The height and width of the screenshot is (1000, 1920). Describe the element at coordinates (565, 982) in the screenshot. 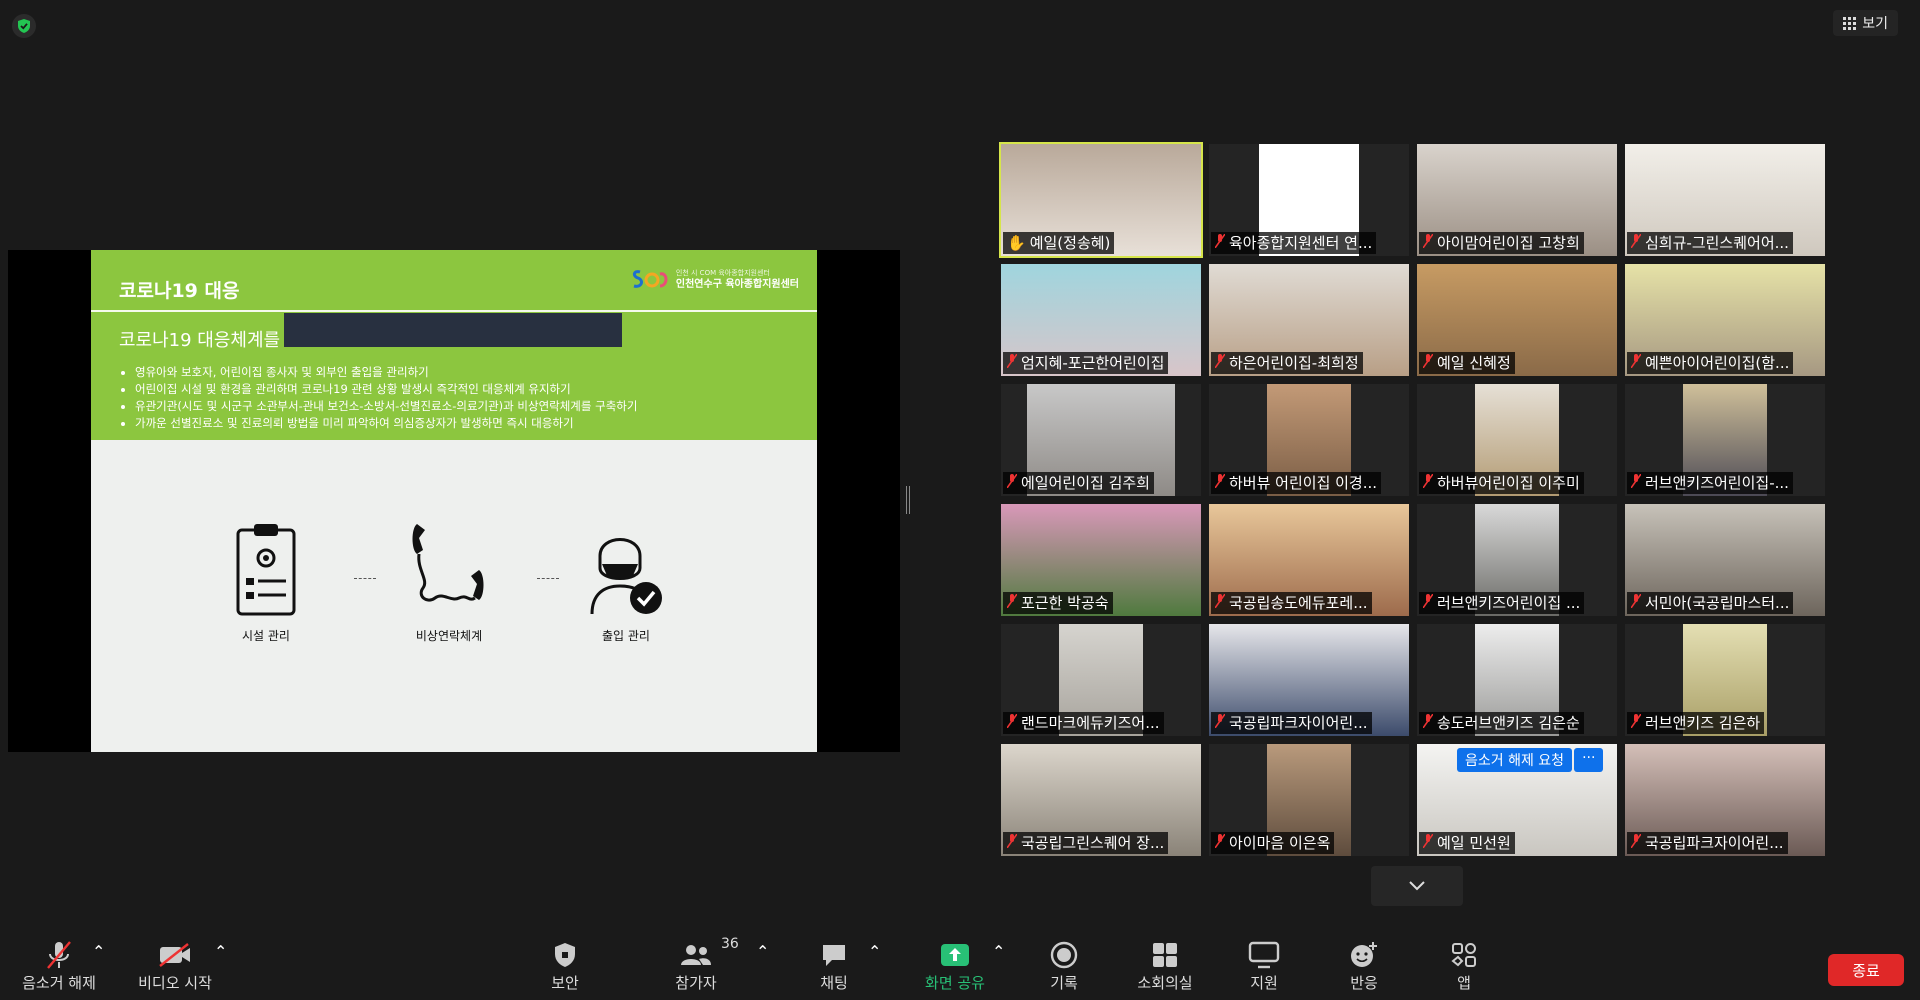

I see `security-label: 보안` at that location.